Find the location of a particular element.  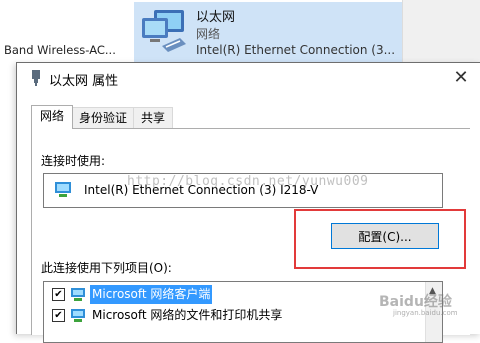

ethernet-network-icon is located at coordinates (164, 31).